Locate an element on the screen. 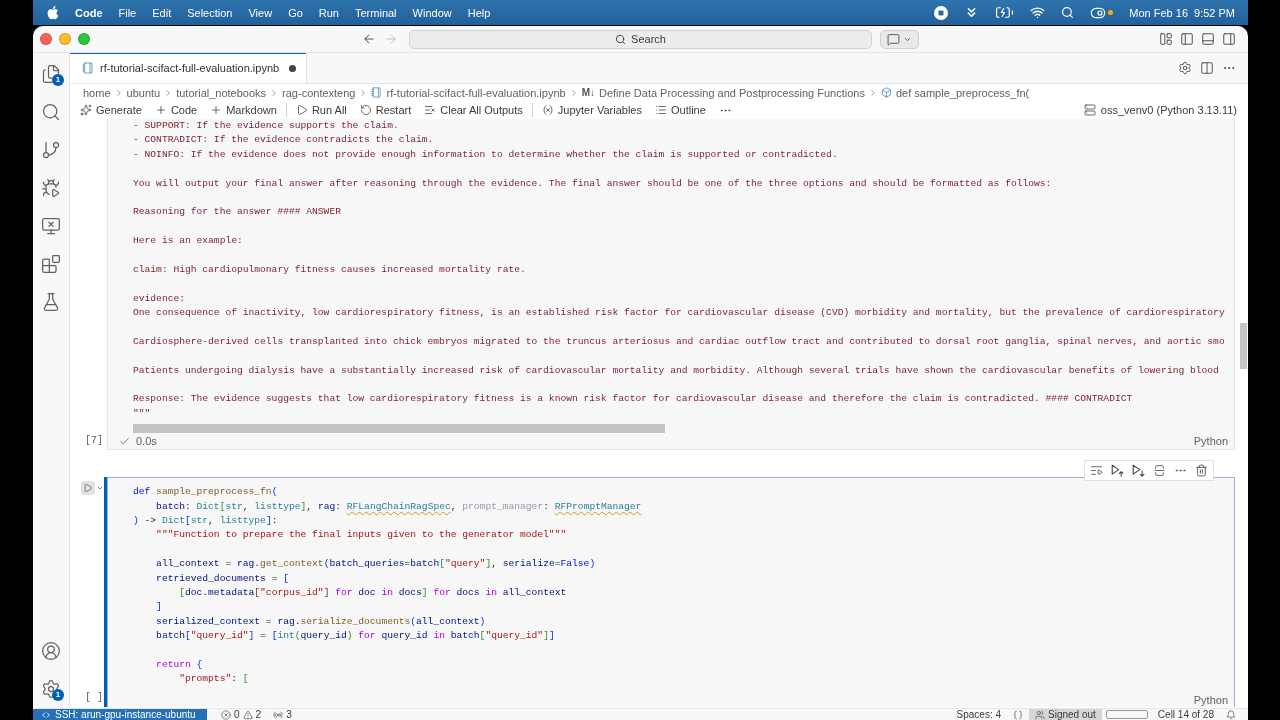  breadcrumb-item: M↓ Define Data Processing and Postprocessing Functions is located at coordinates (723, 92).